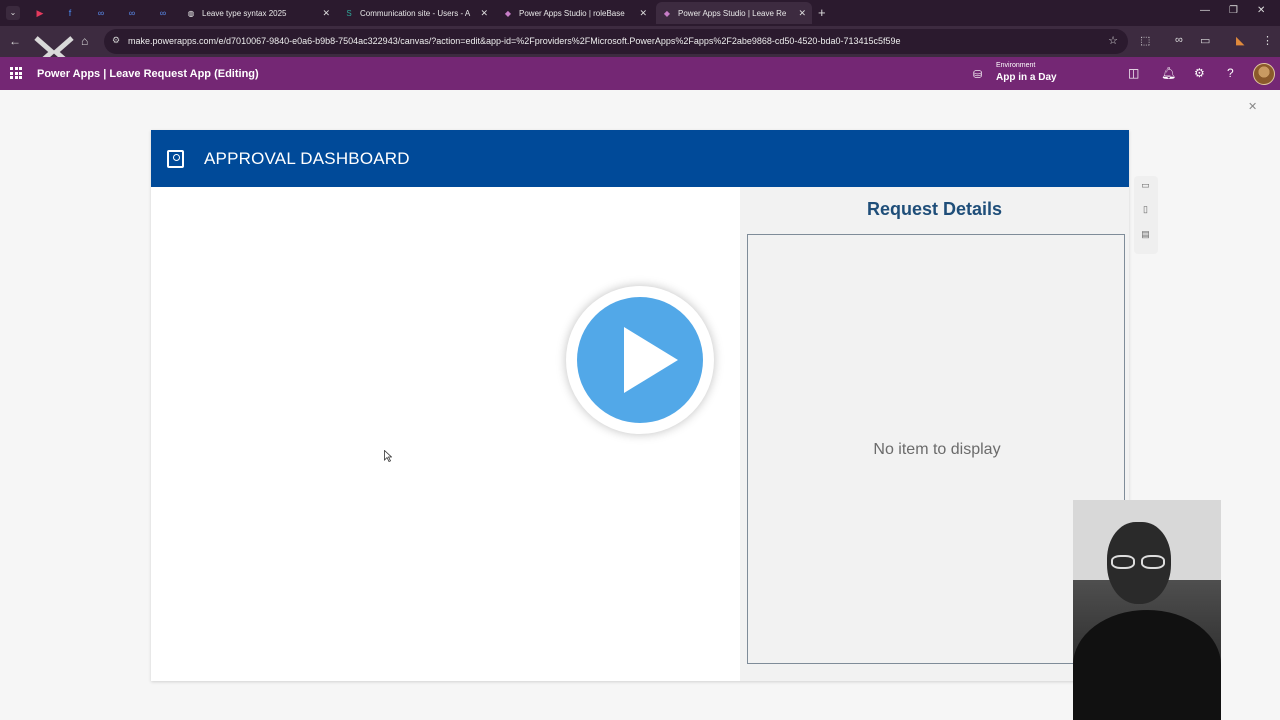  I want to click on tab-label: Communication site - Users - A, so click(415, 13).